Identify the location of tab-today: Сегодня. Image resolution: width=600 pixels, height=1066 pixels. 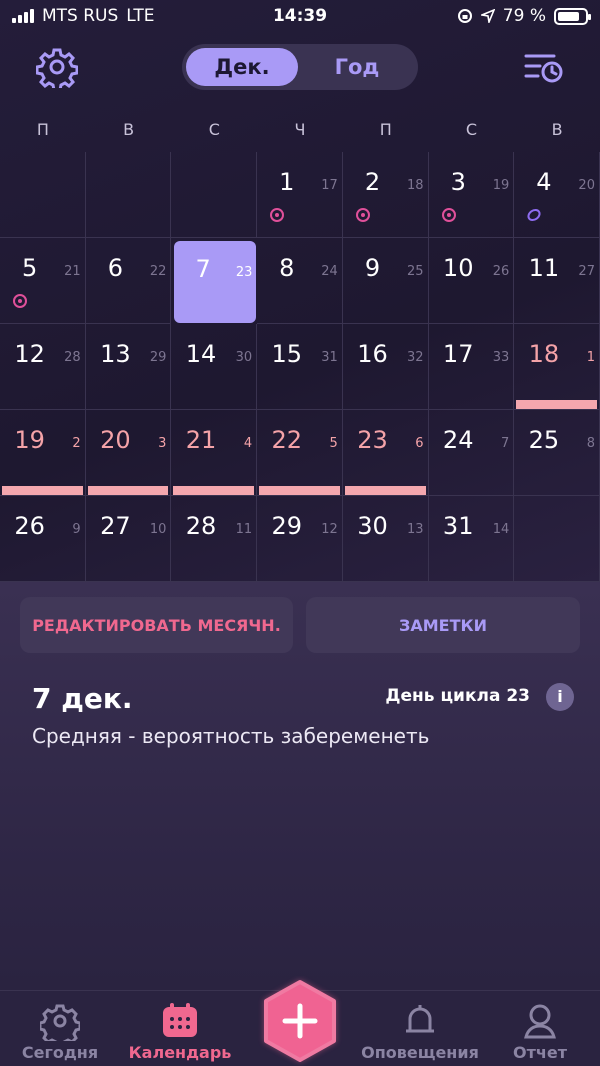
(60, 1028).